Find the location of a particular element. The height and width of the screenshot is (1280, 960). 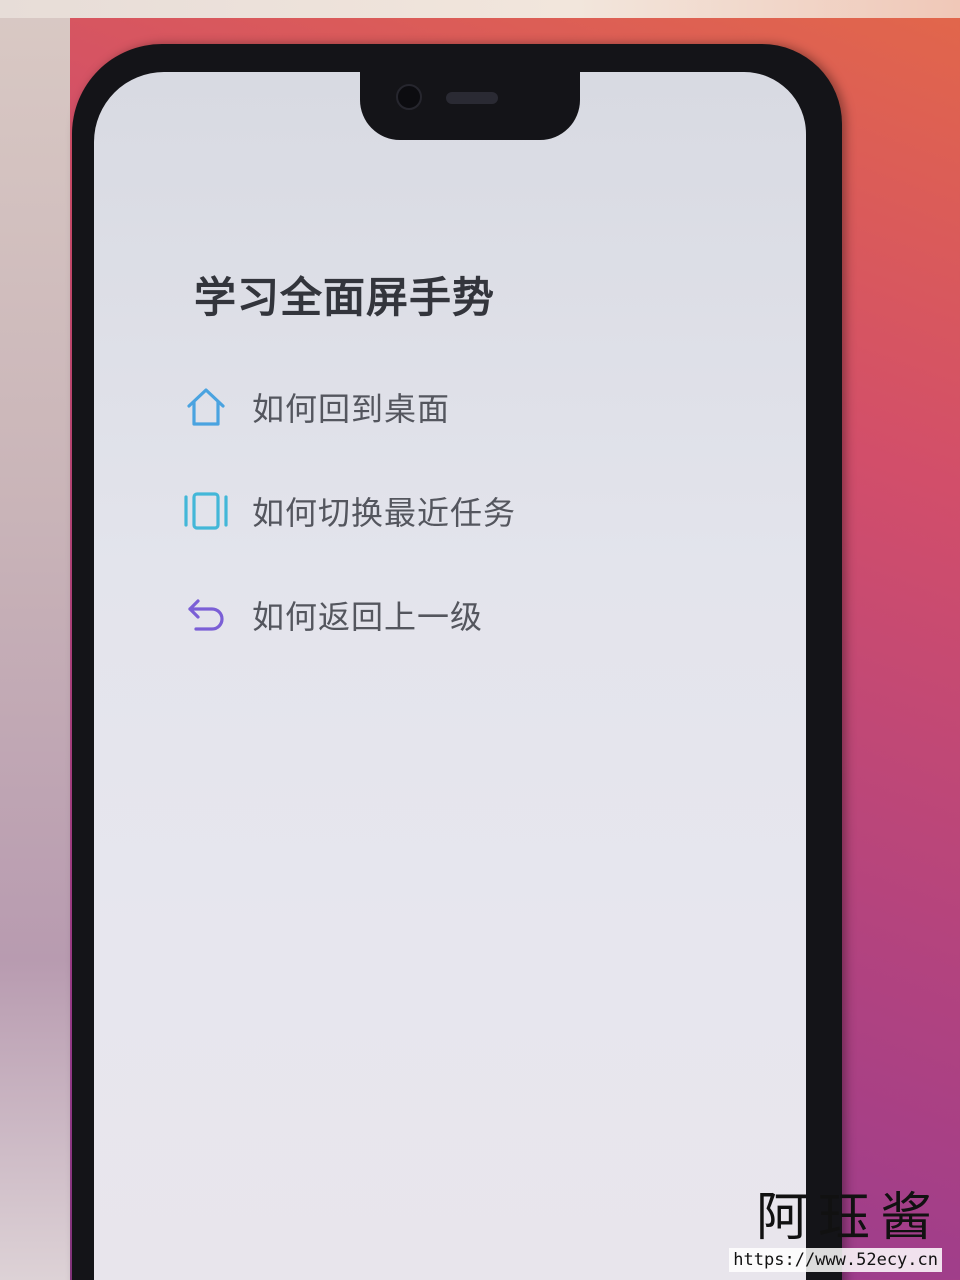

recent-tasks-icon is located at coordinates (206, 511).